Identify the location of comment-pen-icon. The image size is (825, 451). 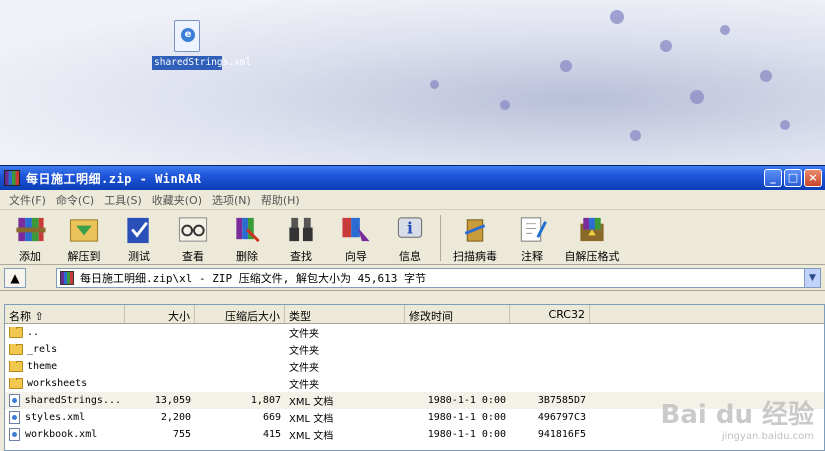
(533, 229).